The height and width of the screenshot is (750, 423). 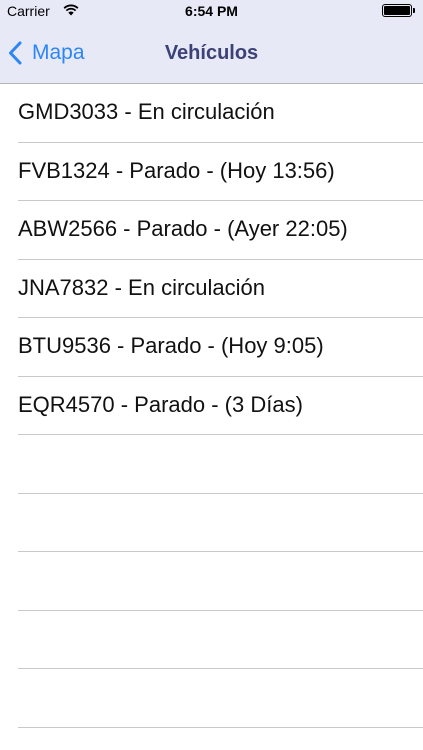 I want to click on vehicle-row: FVB1324 - Parado - (Hoy 13:56), so click(x=211, y=172).